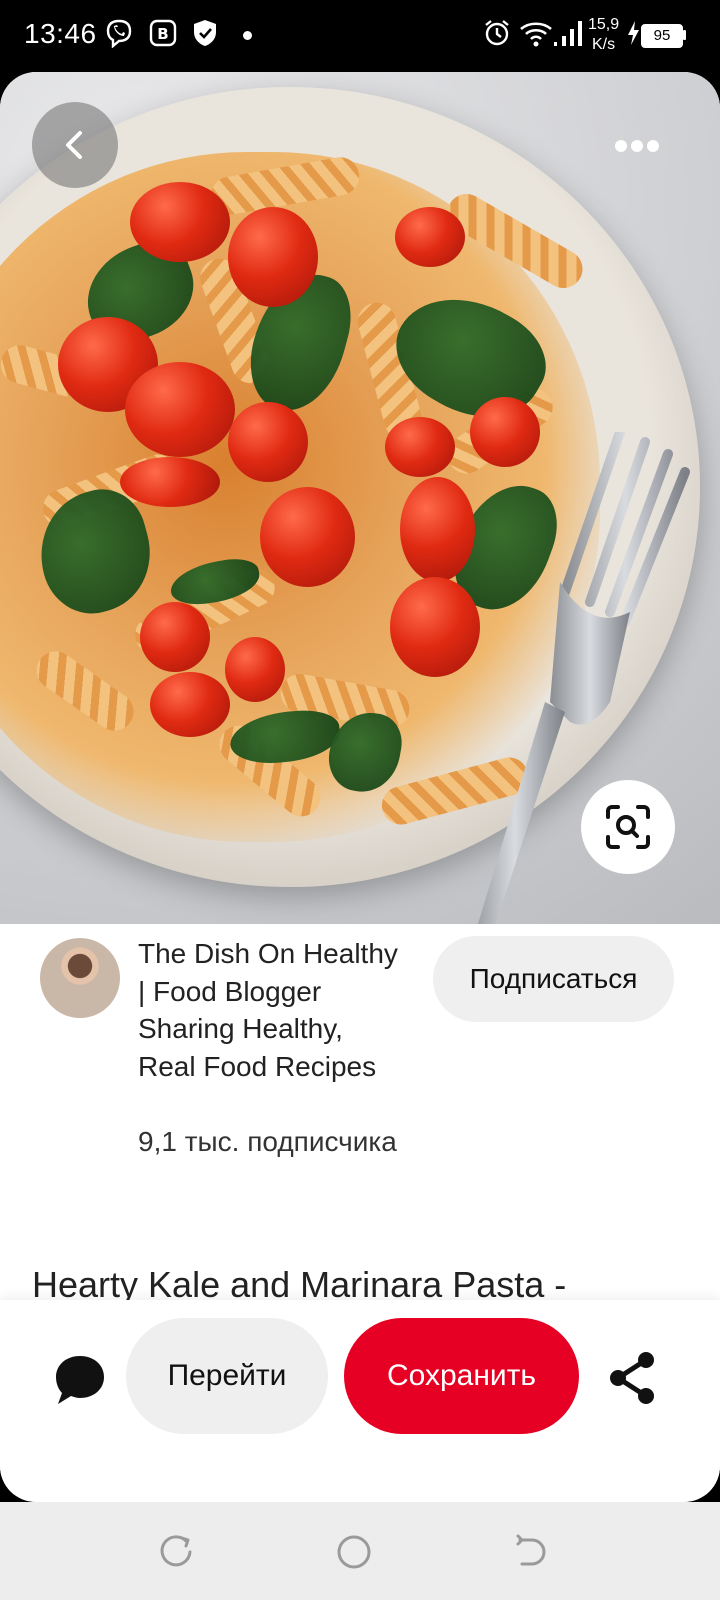  Describe the element at coordinates (360, 36) in the screenshot. I see `status-bar: 13:46 B 15,9 K/s 95` at that location.